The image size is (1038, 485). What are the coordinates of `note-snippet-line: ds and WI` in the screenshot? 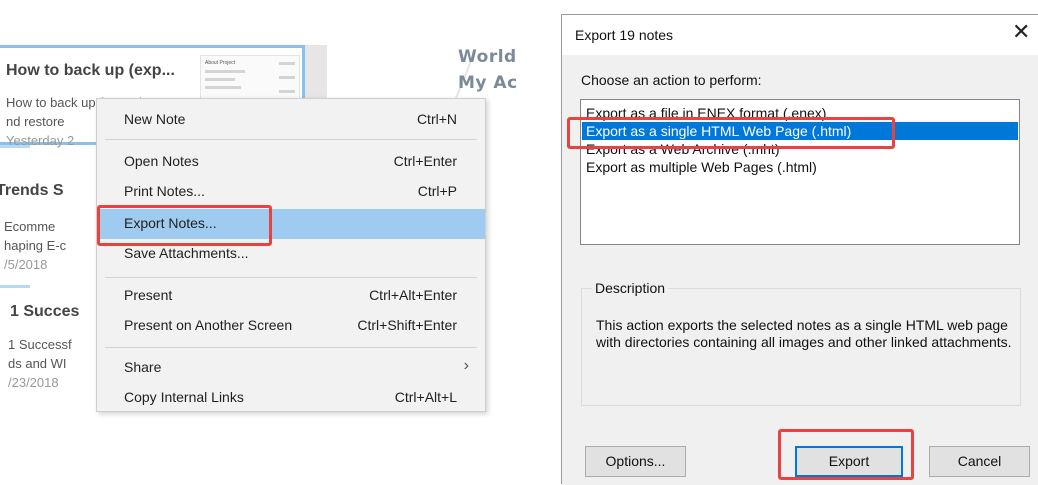 It's located at (37, 363).